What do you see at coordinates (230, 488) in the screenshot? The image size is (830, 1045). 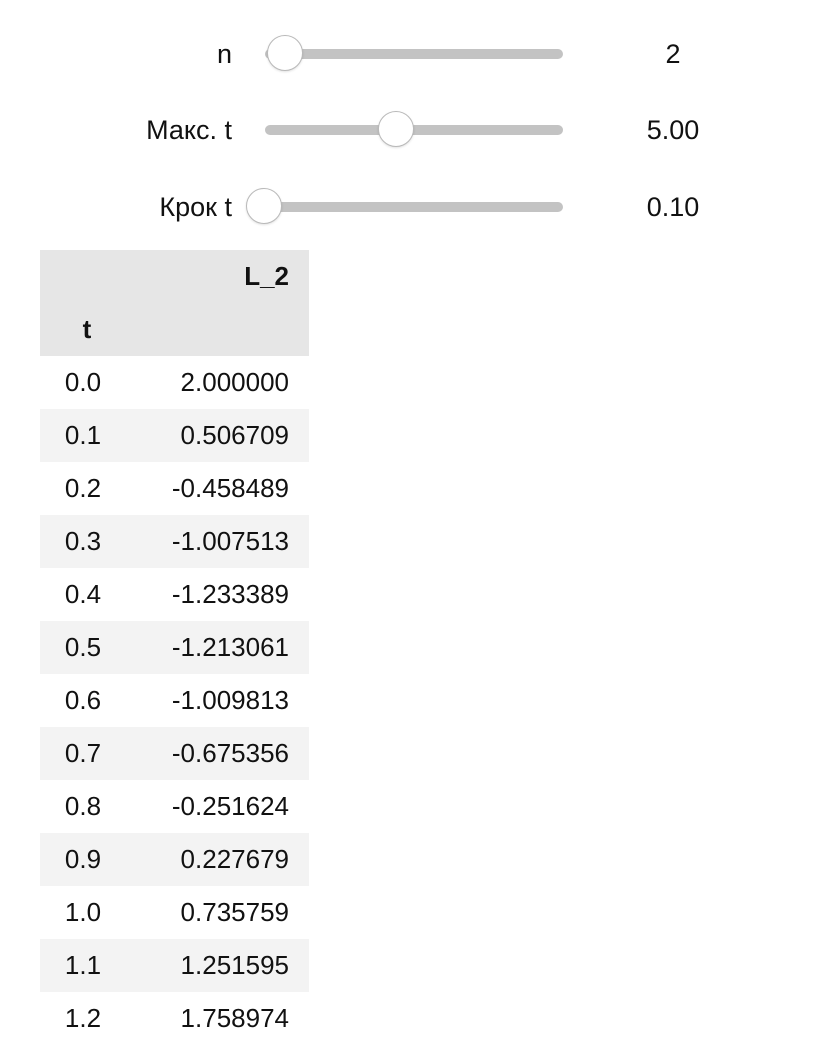 I see `row-value-cell: -0.458489` at bounding box center [230, 488].